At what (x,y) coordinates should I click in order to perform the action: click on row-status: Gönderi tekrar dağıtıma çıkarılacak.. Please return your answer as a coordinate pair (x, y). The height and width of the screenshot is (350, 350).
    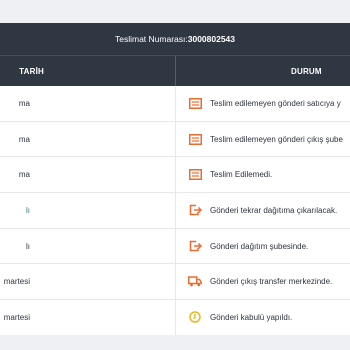
    Looking at the image, I should click on (274, 210).